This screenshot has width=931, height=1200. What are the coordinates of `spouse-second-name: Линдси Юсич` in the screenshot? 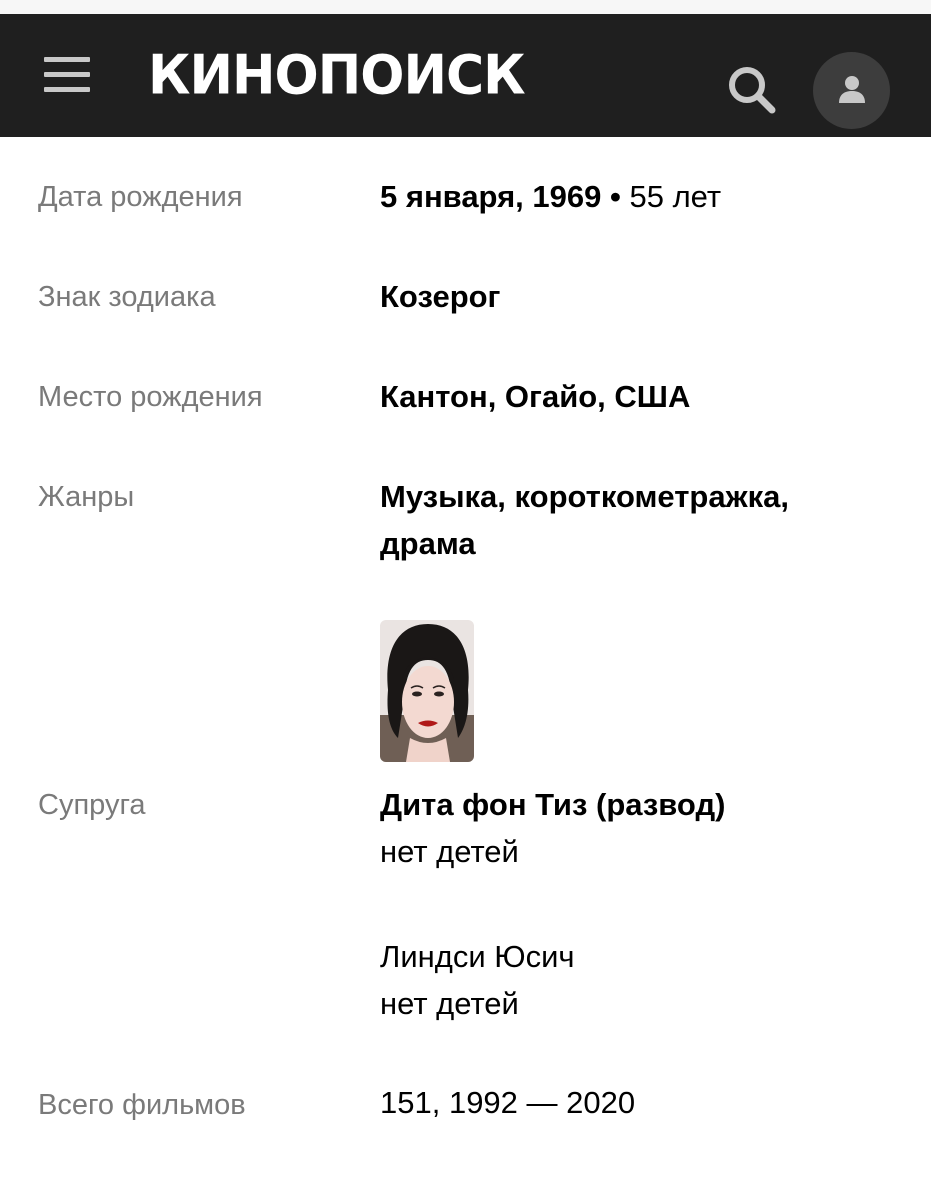 It's located at (477, 956).